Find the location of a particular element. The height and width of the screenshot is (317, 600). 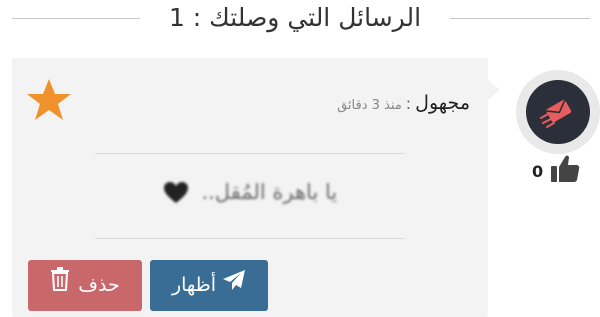

message-divider-bottom is located at coordinates (250, 238).